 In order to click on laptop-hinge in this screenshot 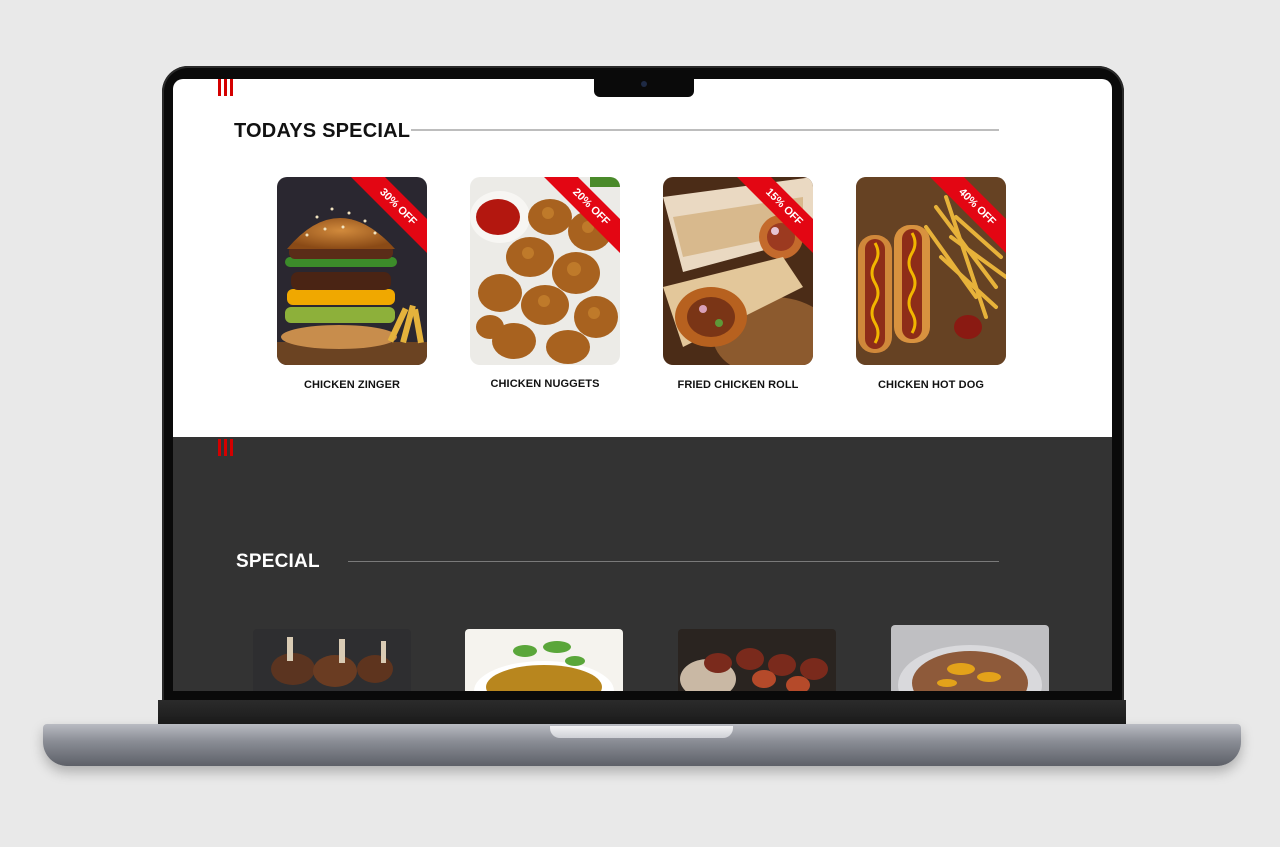, I will do `click(642, 713)`.